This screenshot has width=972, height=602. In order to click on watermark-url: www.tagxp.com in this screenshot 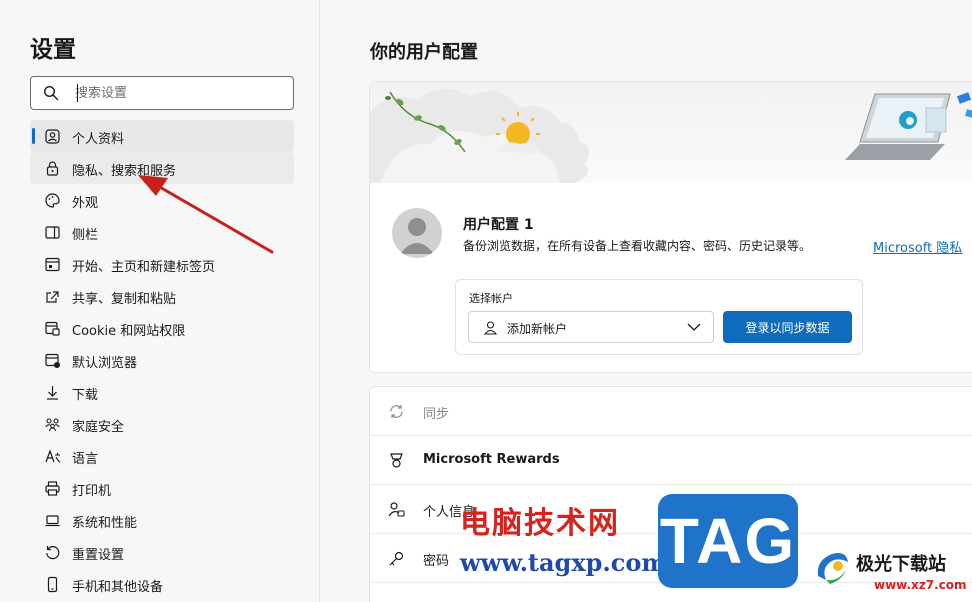, I will do `click(563, 562)`.